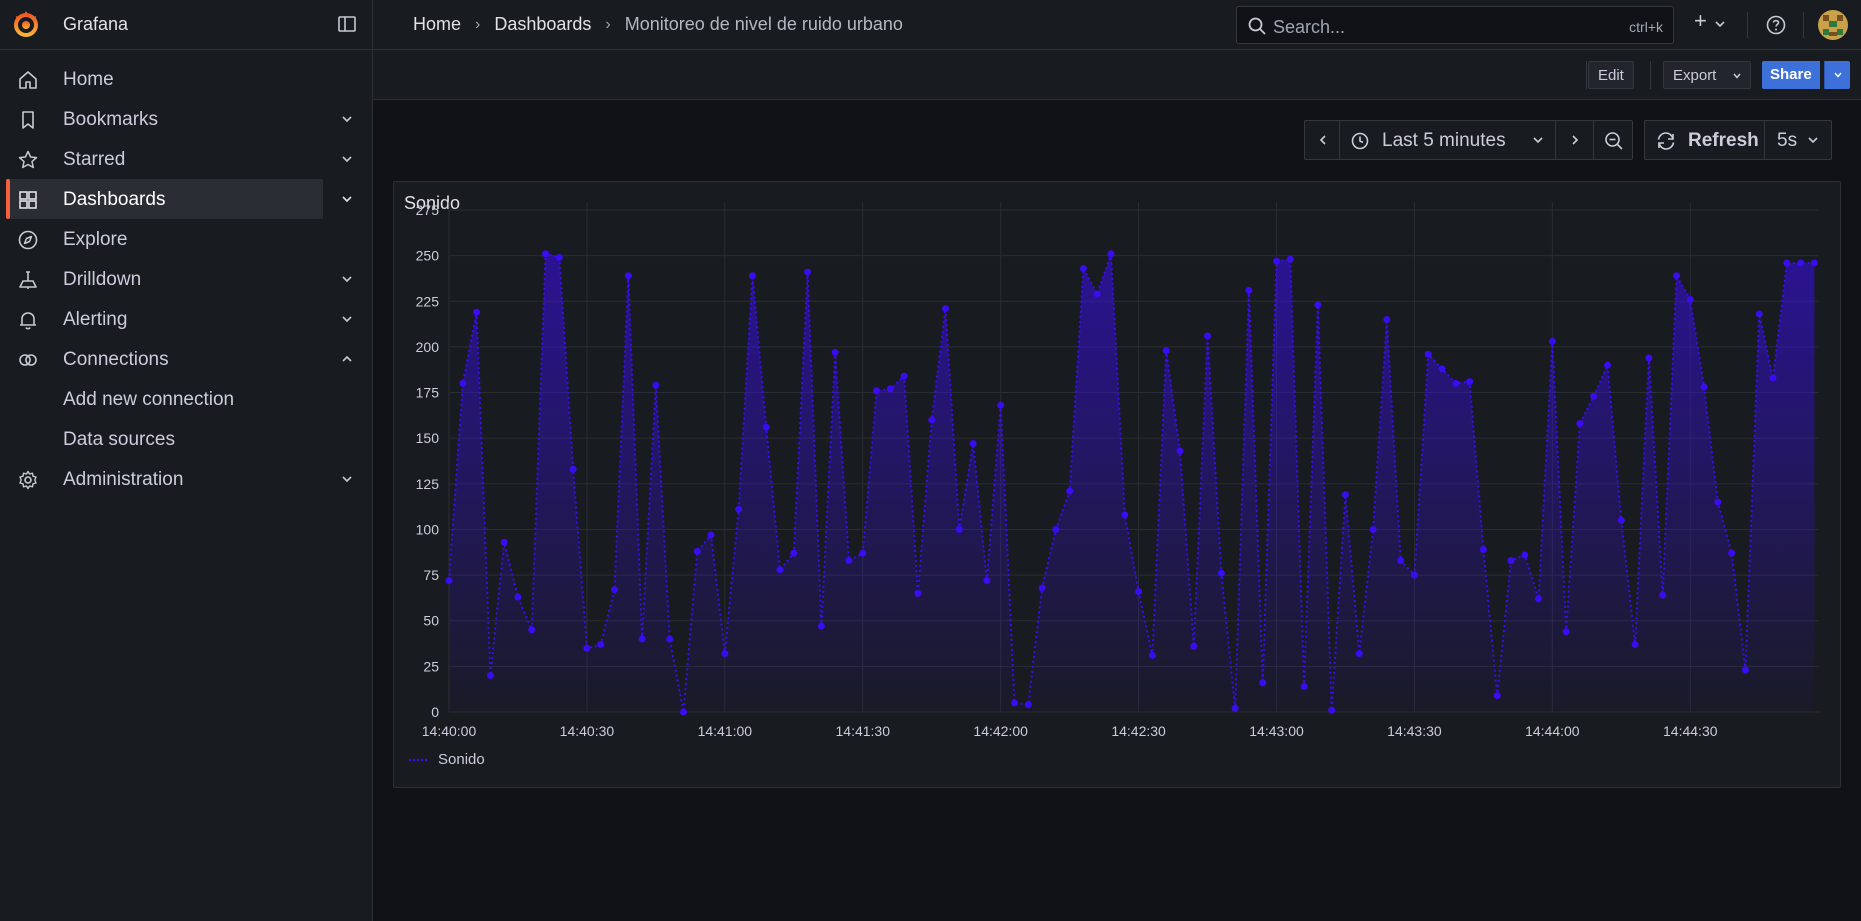 This screenshot has height=921, width=1861. I want to click on avatar, so click(1833, 25).